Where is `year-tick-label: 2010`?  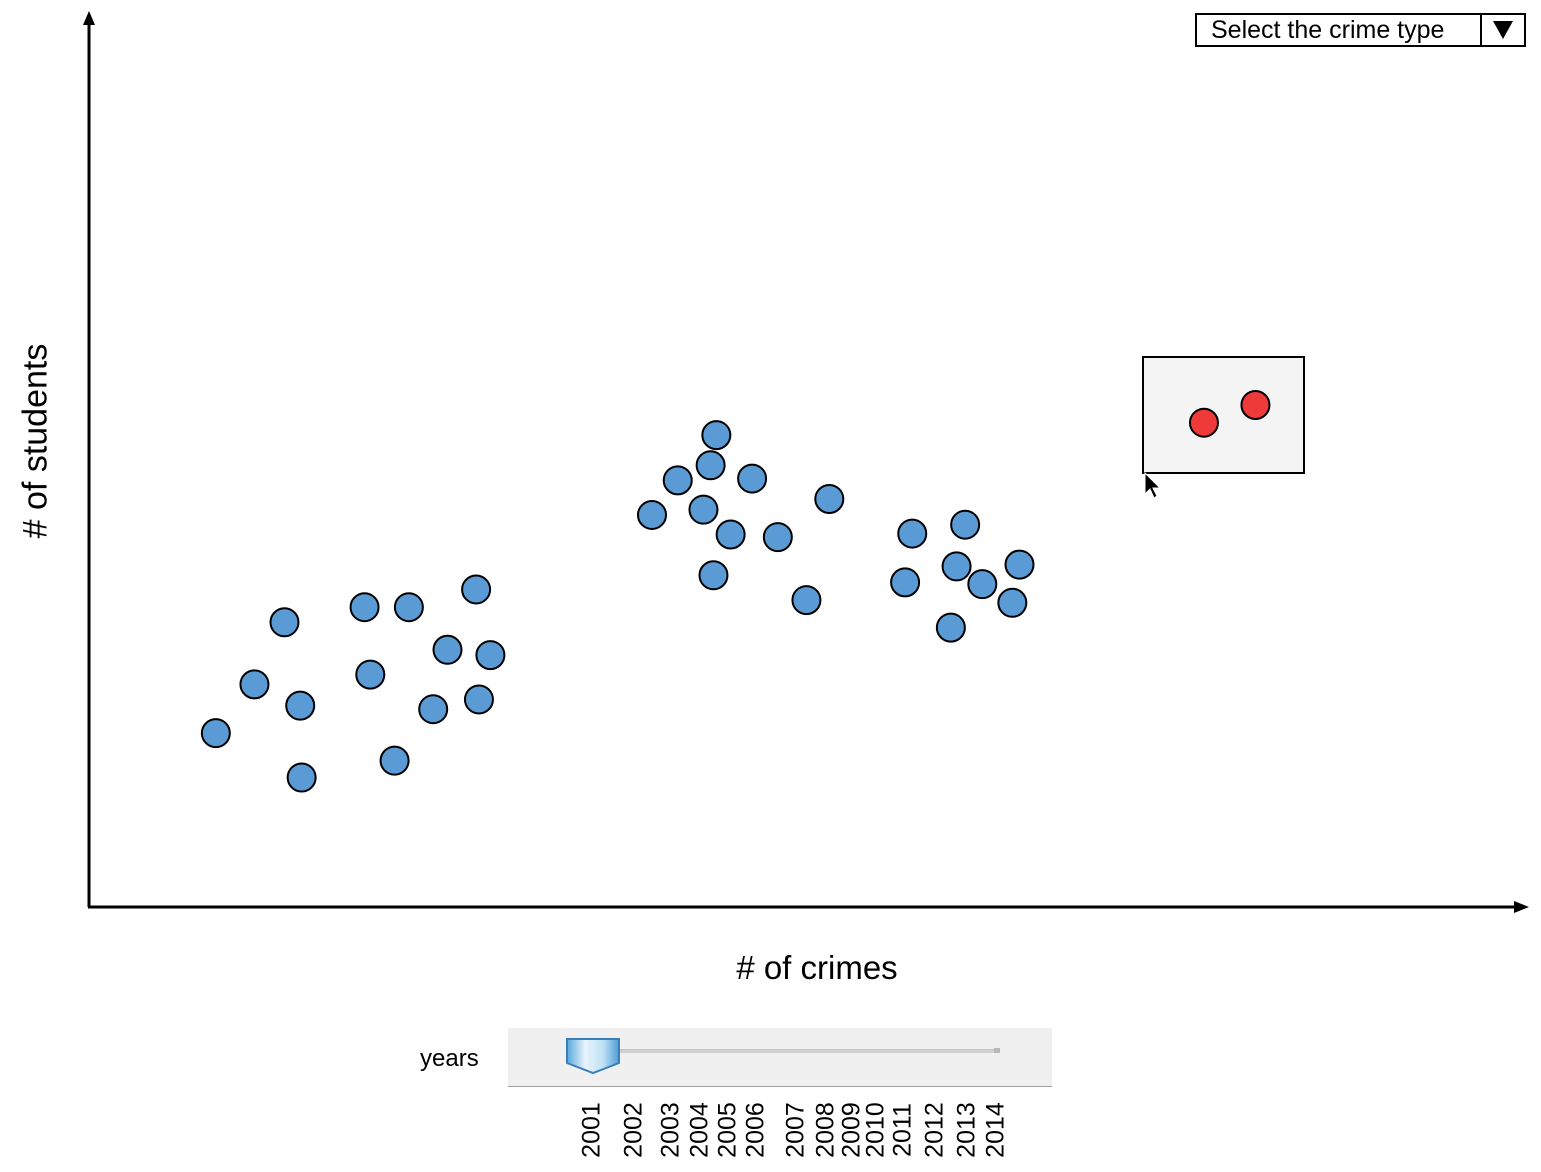
year-tick-label: 2010 is located at coordinates (875, 1130).